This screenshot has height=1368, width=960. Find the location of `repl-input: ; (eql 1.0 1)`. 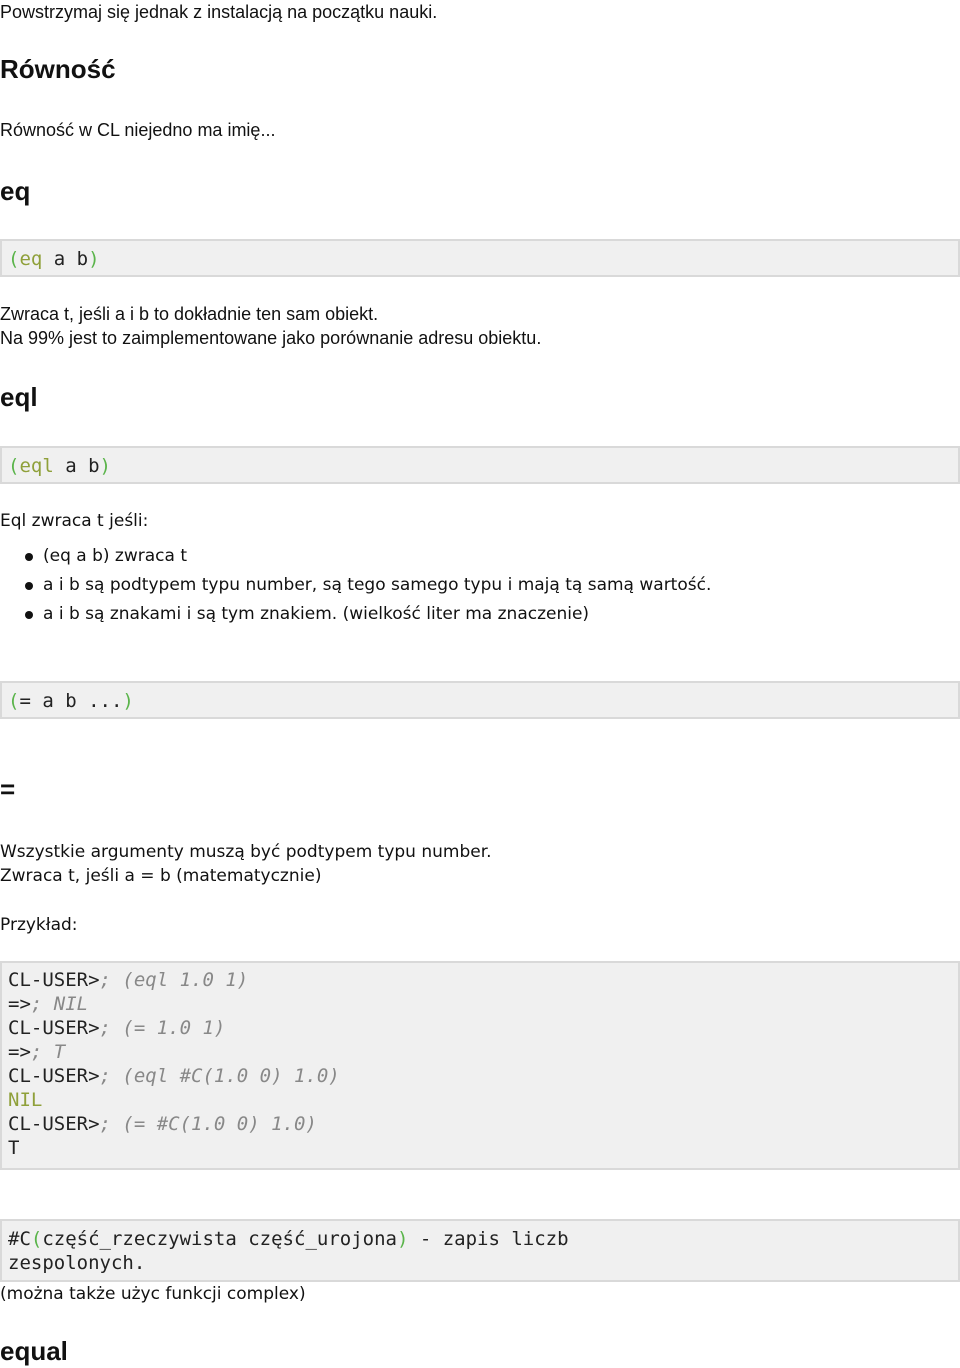

repl-input: ; (eql 1.0 1) is located at coordinates (174, 980).